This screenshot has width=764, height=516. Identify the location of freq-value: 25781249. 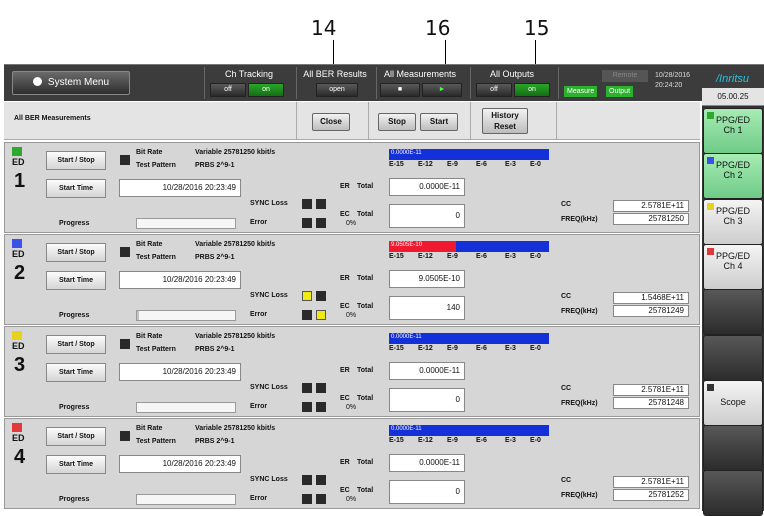
(651, 311).